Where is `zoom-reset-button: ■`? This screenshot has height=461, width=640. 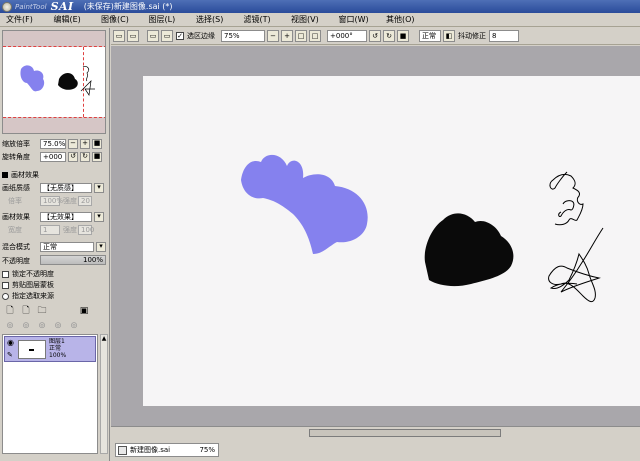 zoom-reset-button: ■ is located at coordinates (97, 143).